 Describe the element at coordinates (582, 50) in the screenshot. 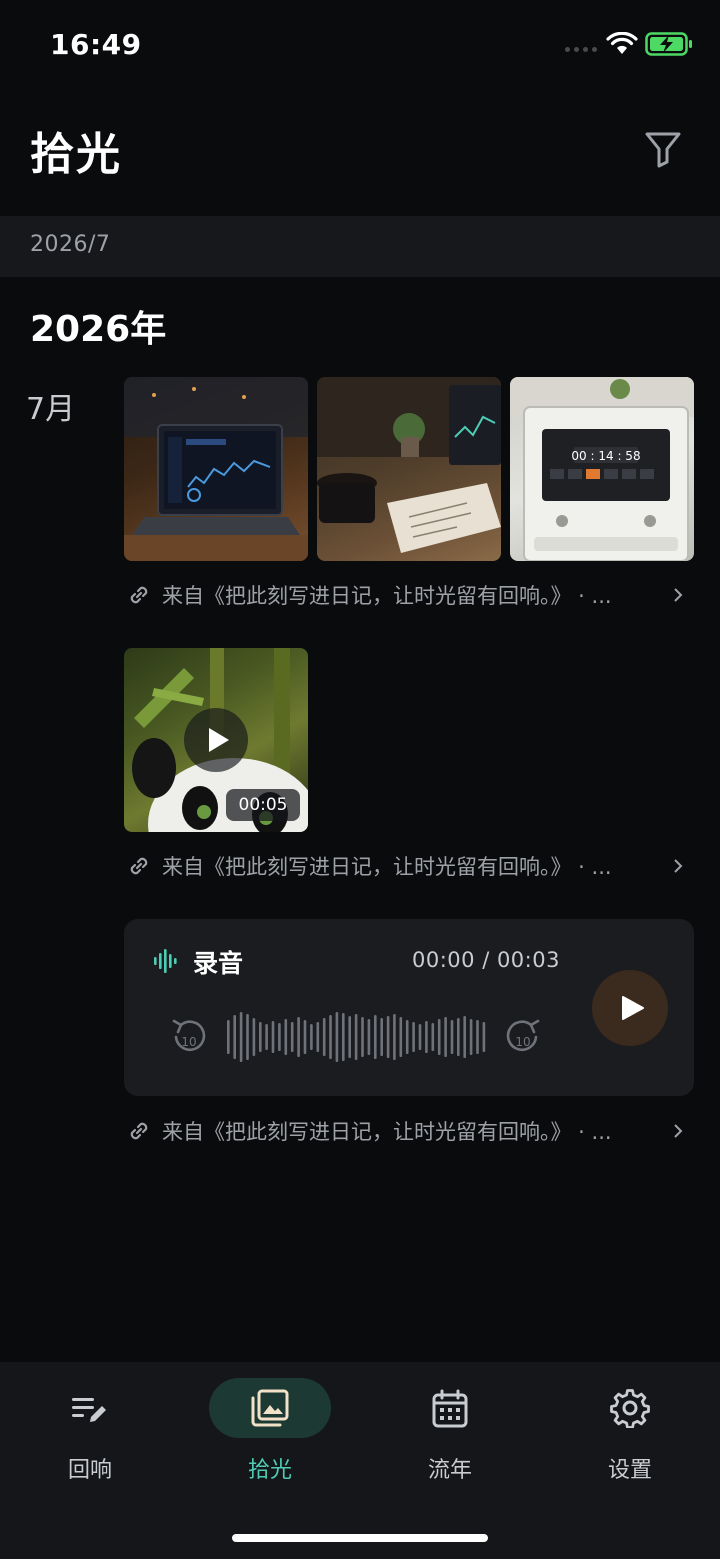

I see `cellular-signal-icon` at that location.